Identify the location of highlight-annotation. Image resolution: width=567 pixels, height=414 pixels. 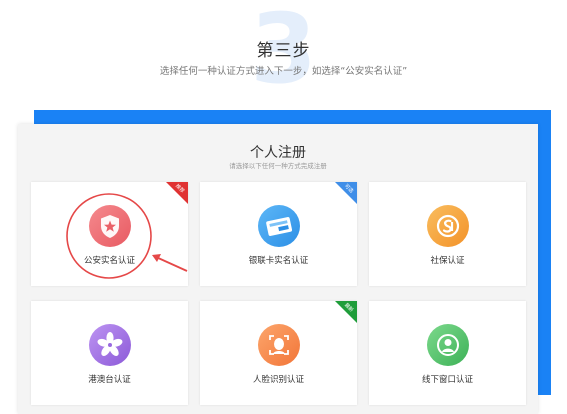
(127, 236).